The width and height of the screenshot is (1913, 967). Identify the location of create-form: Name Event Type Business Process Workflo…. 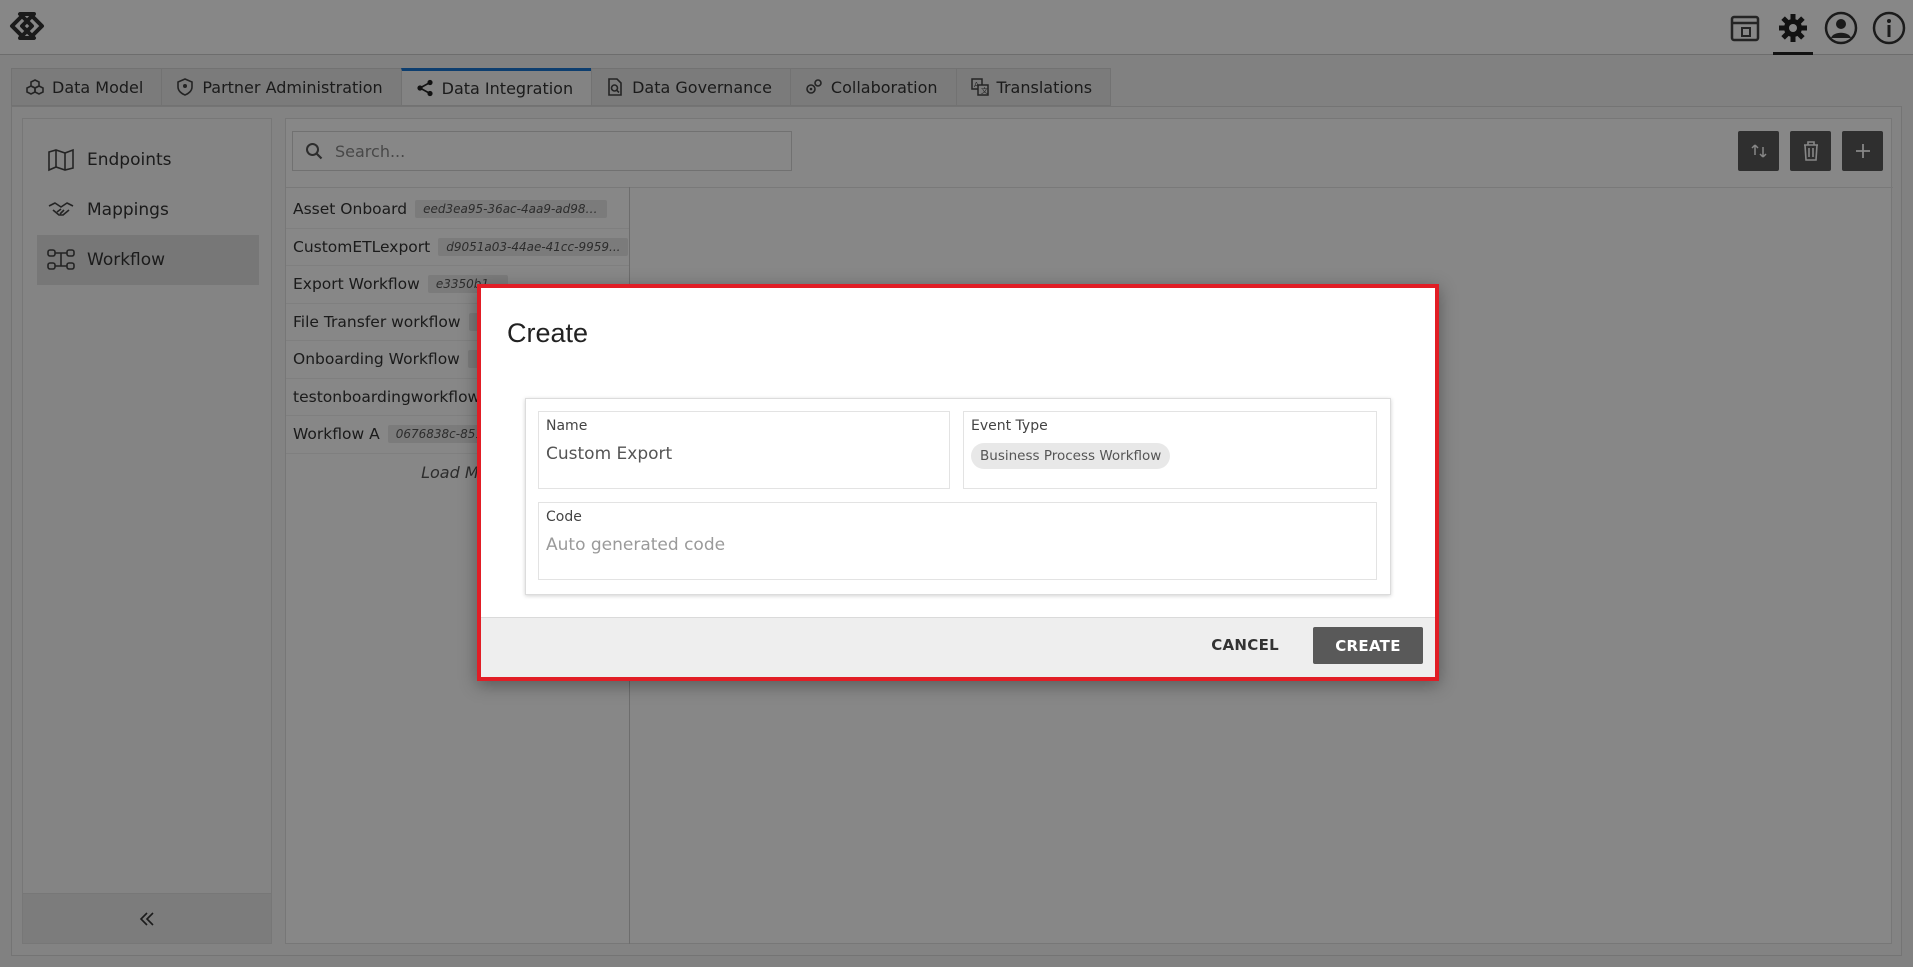
(958, 496).